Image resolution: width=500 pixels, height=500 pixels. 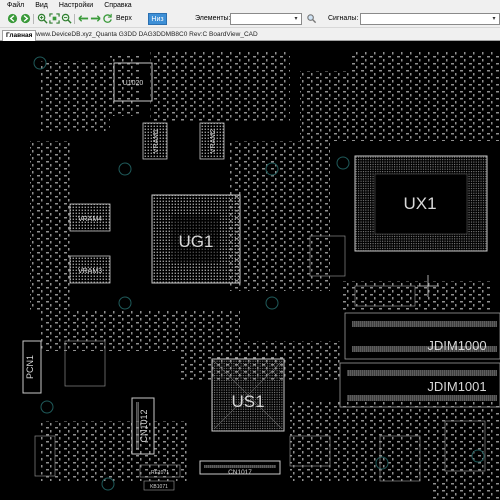 I want to click on component-us1: US1, so click(x=248, y=395).